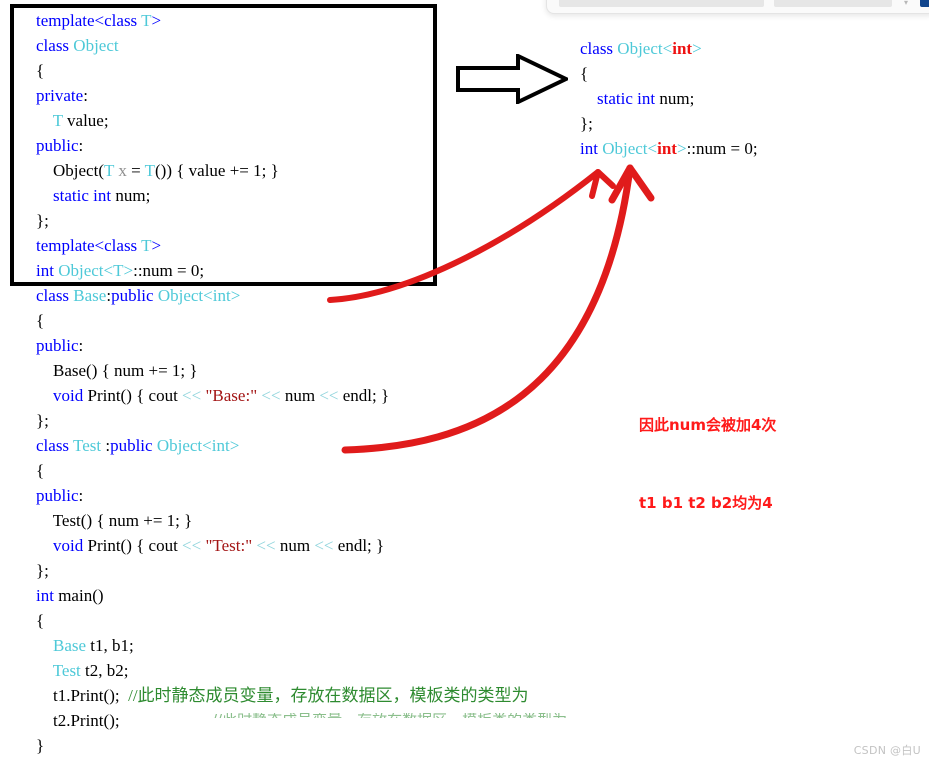 Image resolution: width=929 pixels, height=764 pixels. What do you see at coordinates (512, 79) in the screenshot?
I see `right-arrow-icon` at bounding box center [512, 79].